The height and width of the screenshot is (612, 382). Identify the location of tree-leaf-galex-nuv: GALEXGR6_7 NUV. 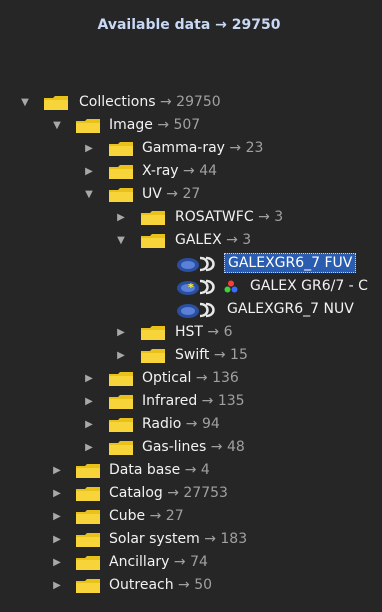
(191, 309).